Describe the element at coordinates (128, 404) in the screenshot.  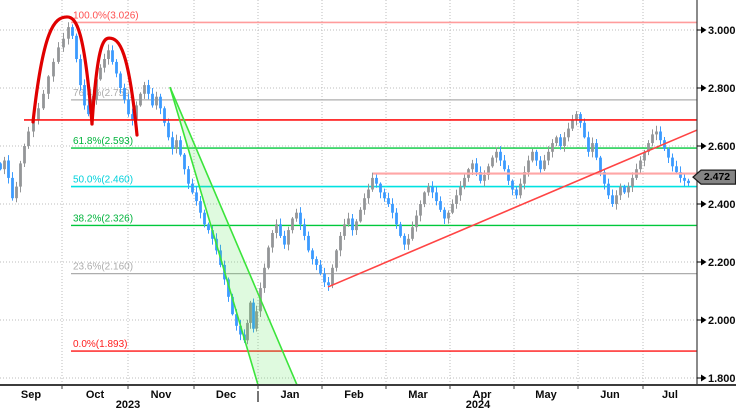
I see `year-label: 2023` at that location.